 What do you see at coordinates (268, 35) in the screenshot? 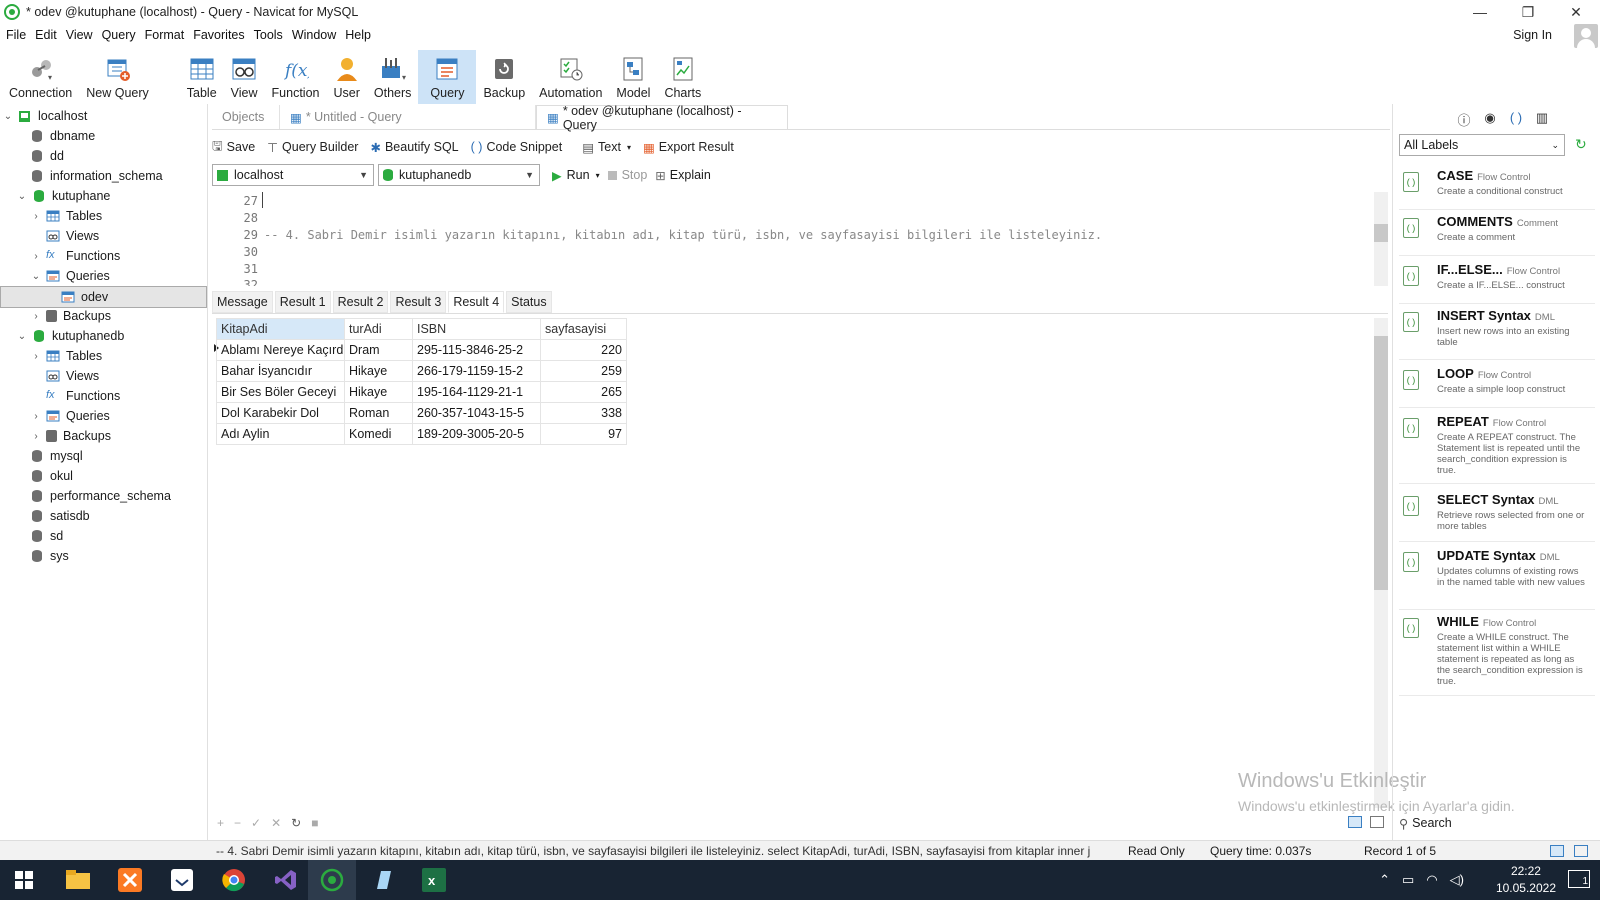
I see `menu-tools: Tools` at bounding box center [268, 35].